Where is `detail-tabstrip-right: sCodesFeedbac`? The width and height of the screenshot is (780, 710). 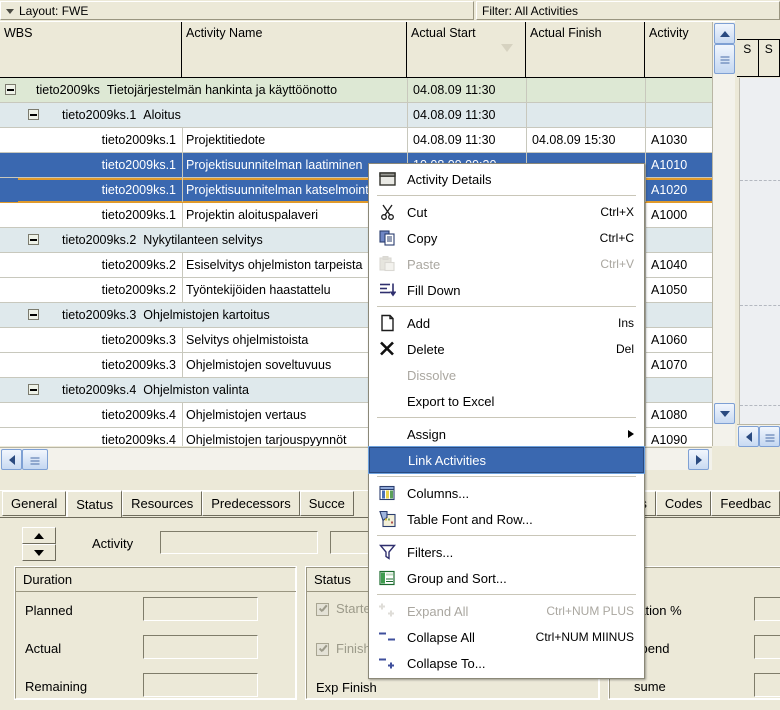 detail-tabstrip-right: sCodesFeedbac is located at coordinates (705, 504).